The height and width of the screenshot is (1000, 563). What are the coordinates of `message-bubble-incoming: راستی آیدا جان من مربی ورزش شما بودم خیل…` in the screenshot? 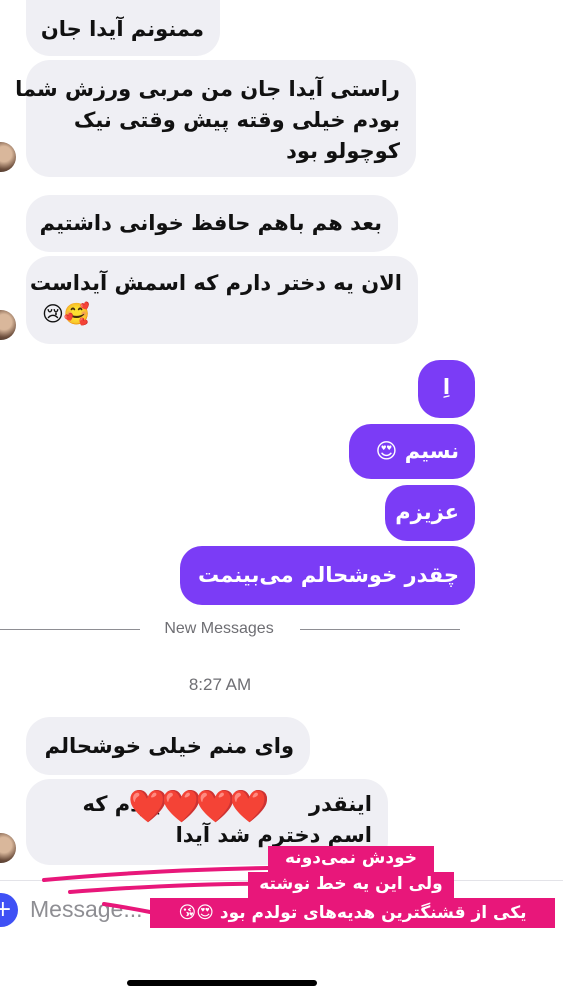 It's located at (215, 118).